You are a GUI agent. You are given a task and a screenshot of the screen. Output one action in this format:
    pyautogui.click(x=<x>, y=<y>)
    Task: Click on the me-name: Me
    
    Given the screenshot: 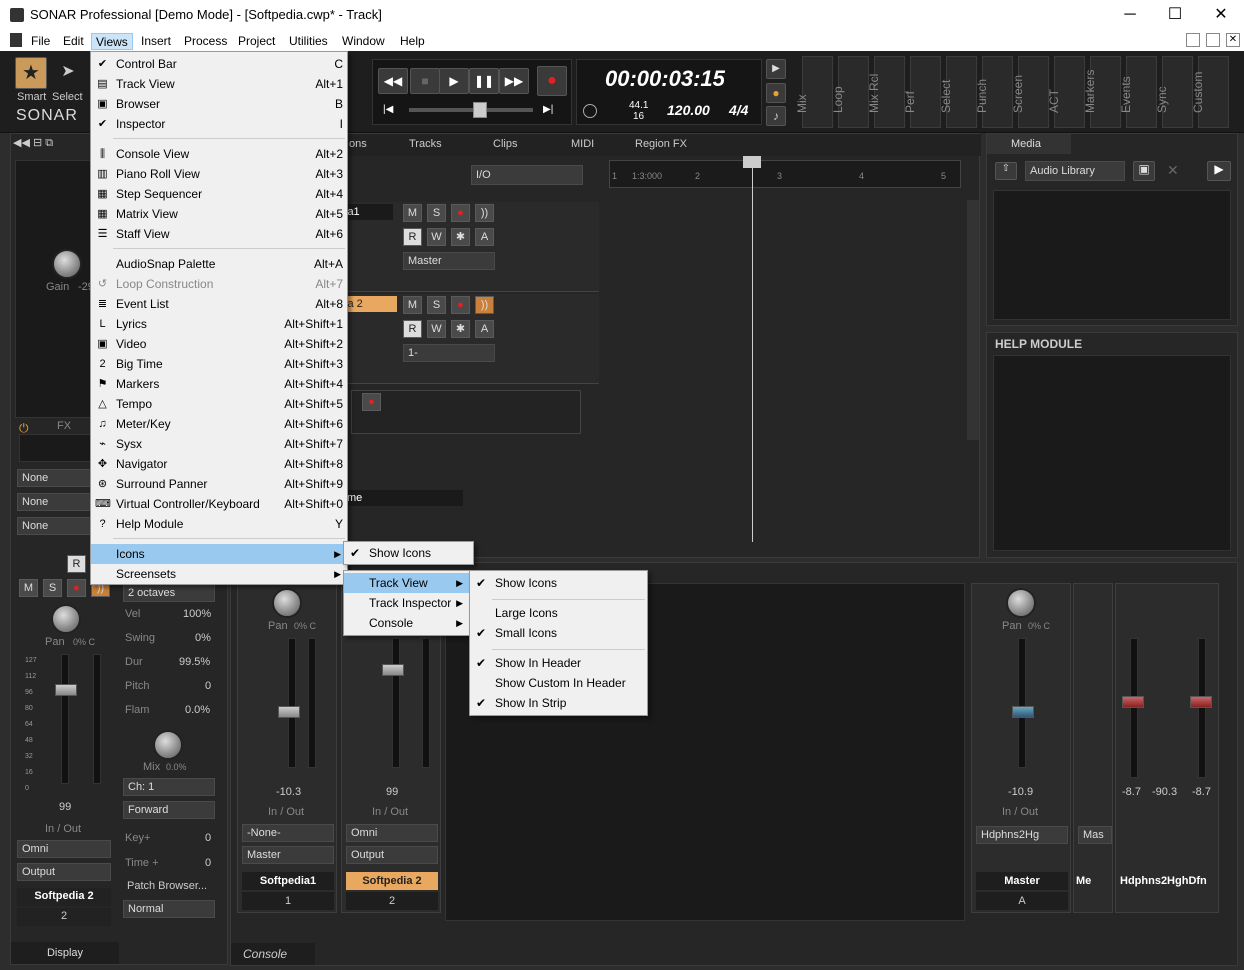 What is the action you would take?
    pyautogui.click(x=1094, y=881)
    